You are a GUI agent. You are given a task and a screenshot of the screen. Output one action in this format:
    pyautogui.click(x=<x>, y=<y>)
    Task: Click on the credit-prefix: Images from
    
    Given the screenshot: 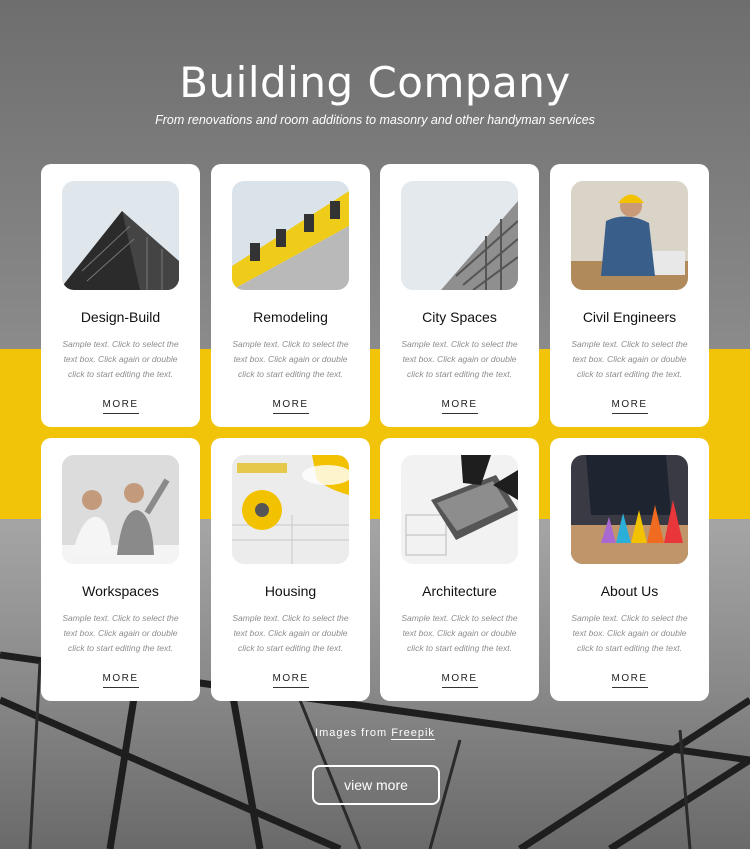 What is the action you would take?
    pyautogui.click(x=351, y=733)
    